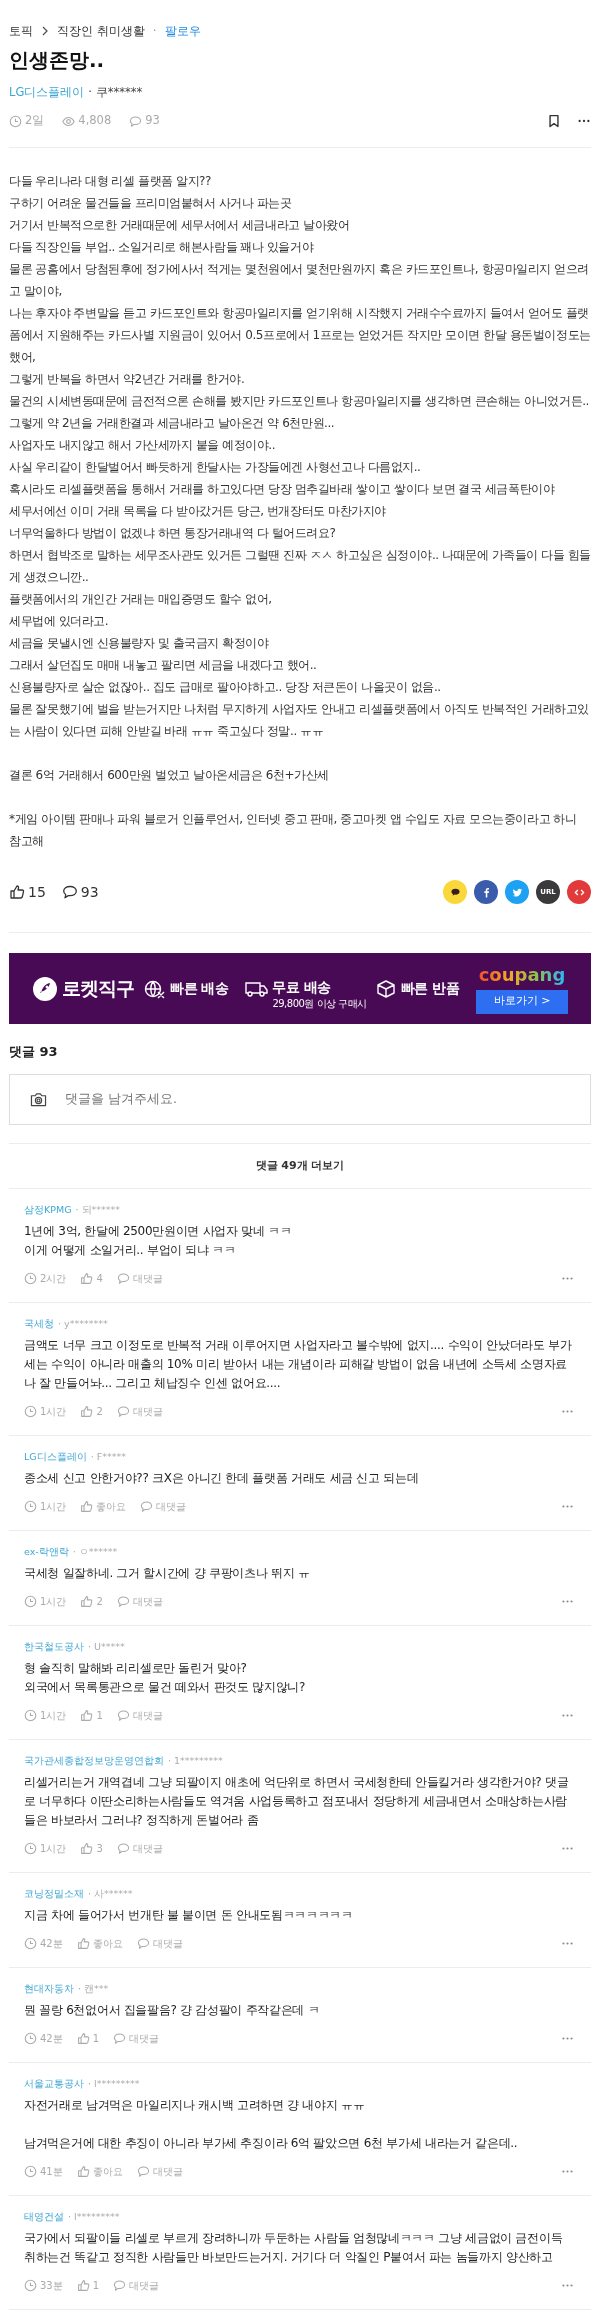 The image size is (600, 2324). What do you see at coordinates (115, 92) in the screenshot?
I see `author-name: · 쿠******` at bounding box center [115, 92].